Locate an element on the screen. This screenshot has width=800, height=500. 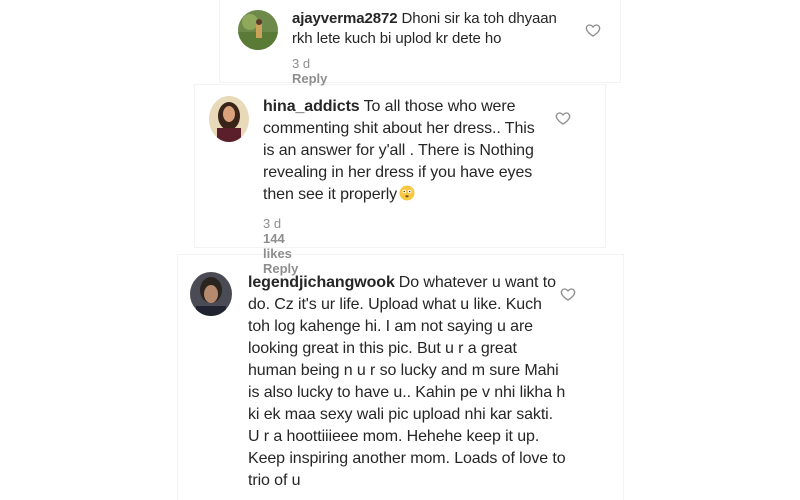
avatar-legendjichangwook is located at coordinates (211, 294).